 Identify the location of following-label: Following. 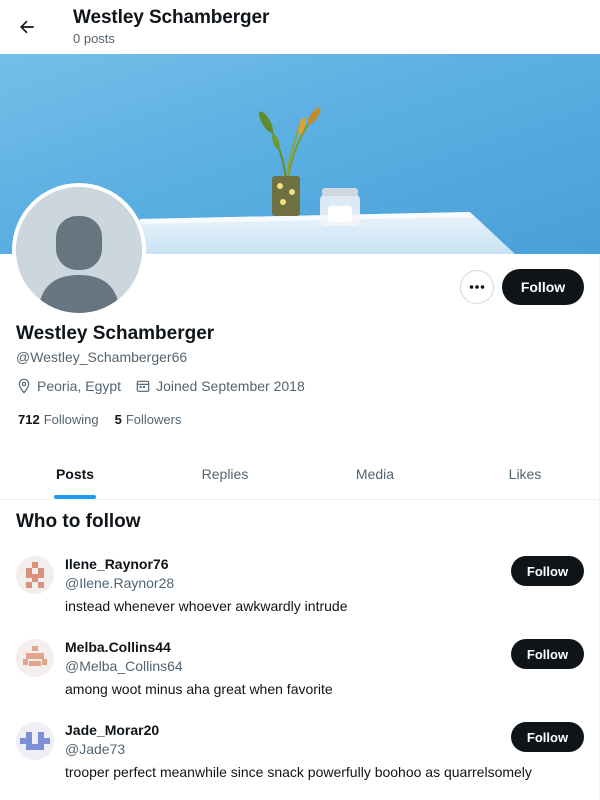
(71, 419).